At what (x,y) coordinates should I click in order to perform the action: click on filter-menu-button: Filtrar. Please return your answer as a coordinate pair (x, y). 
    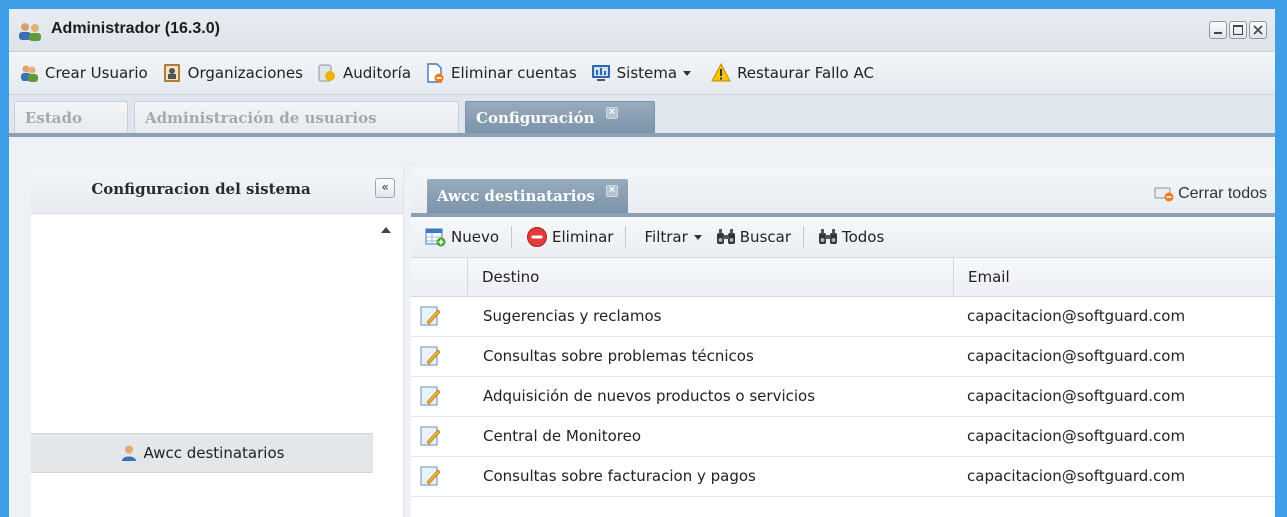
    Looking at the image, I should click on (671, 237).